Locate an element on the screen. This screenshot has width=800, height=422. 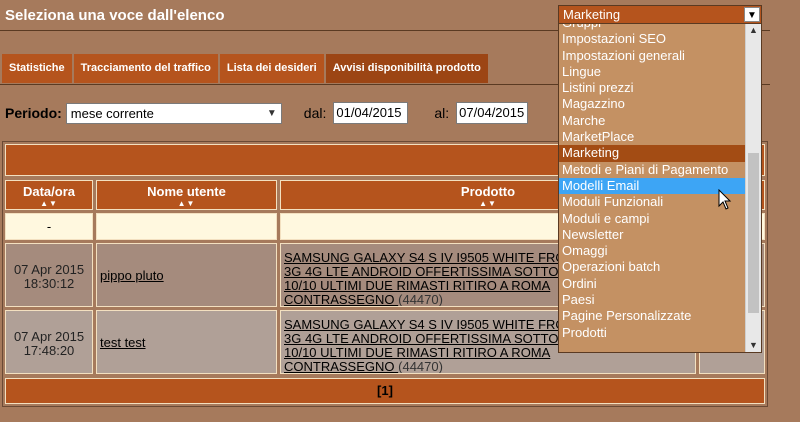
scrollbar-thumb is located at coordinates (753, 233).